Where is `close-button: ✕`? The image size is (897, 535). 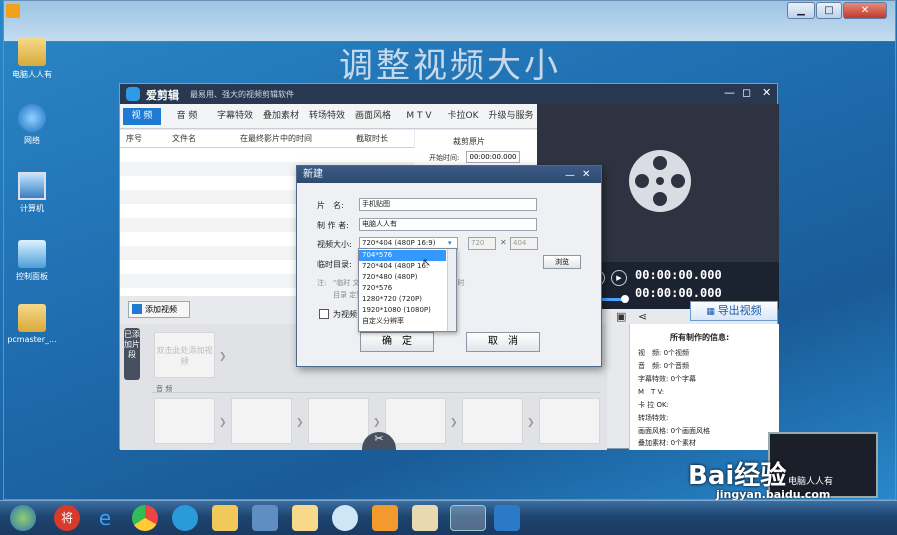 close-button: ✕ is located at coordinates (865, 10).